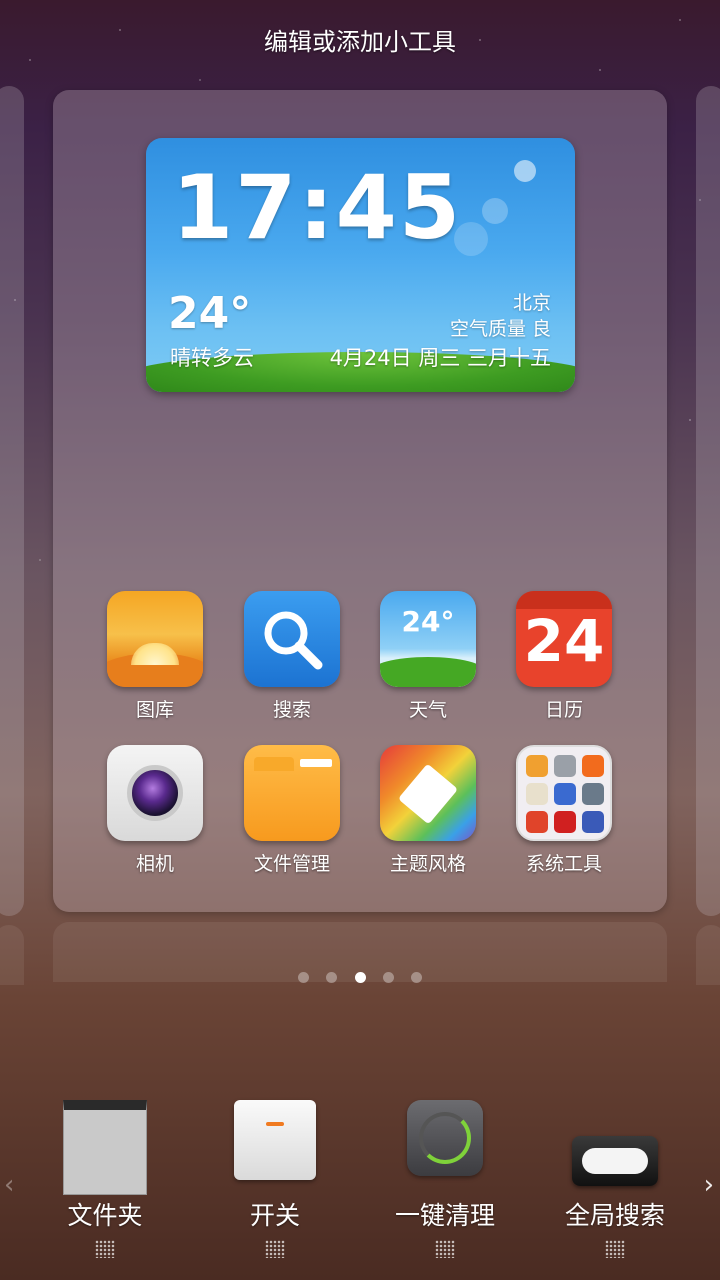  I want to click on widget-one-key-clean: 一键清理, so click(445, 1179).